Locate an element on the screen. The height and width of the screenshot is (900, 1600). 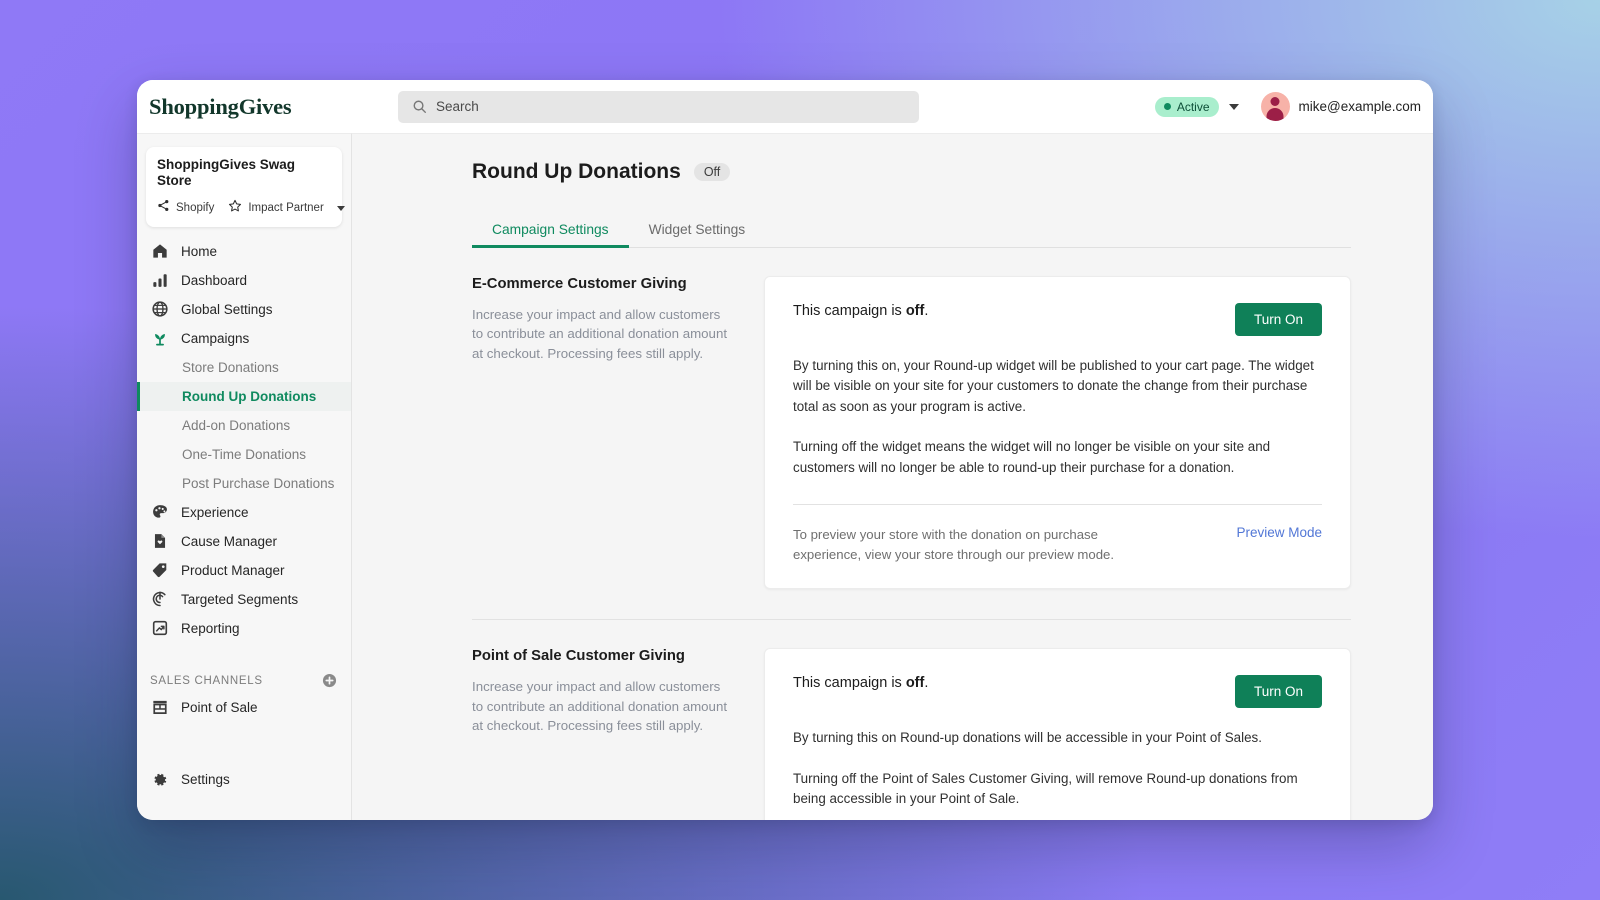
sidebar-item-home: Home is located at coordinates (244, 251).